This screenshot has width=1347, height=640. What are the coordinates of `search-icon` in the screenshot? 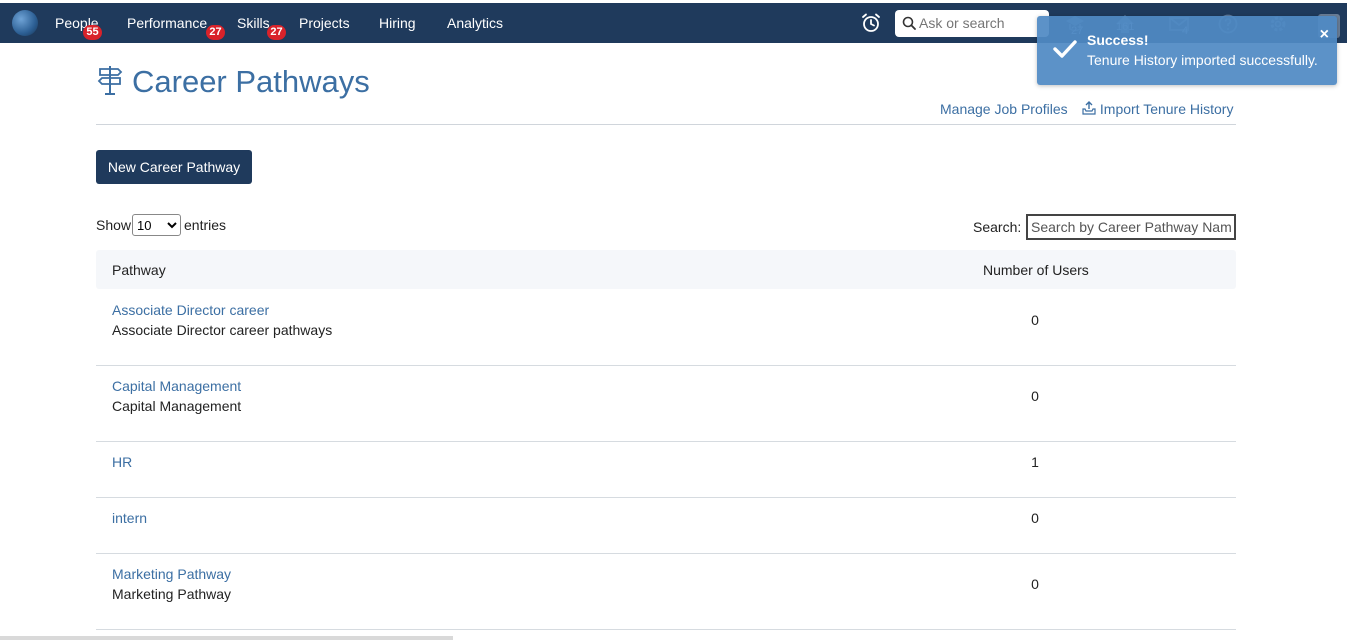 It's located at (909, 23).